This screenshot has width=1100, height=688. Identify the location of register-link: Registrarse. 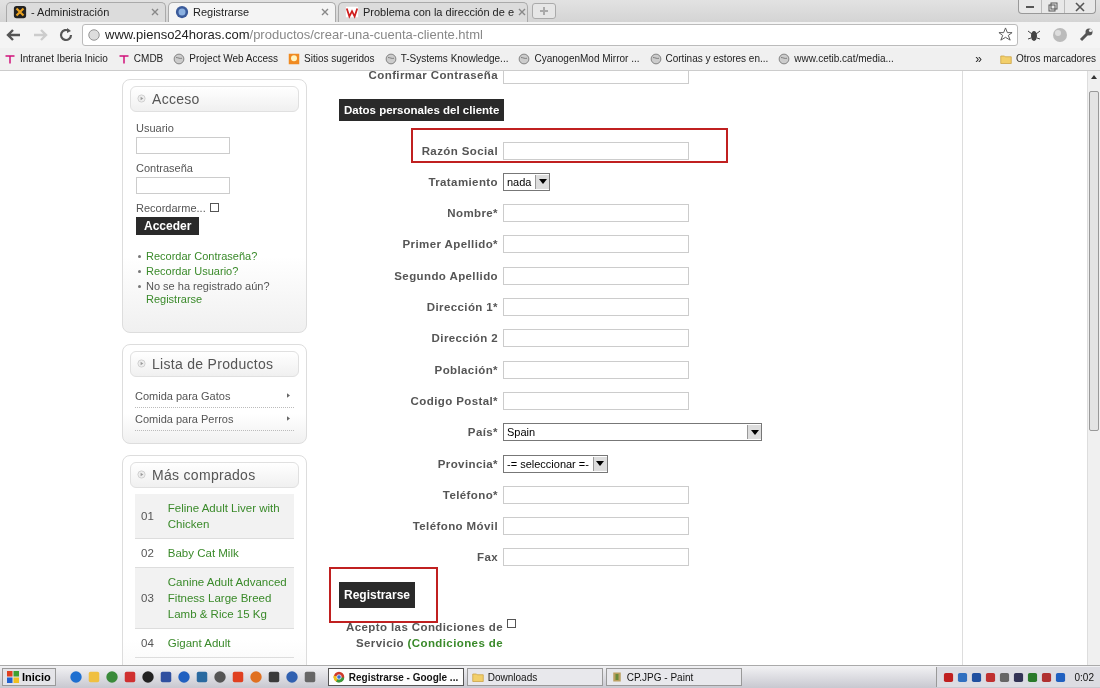
(174, 298).